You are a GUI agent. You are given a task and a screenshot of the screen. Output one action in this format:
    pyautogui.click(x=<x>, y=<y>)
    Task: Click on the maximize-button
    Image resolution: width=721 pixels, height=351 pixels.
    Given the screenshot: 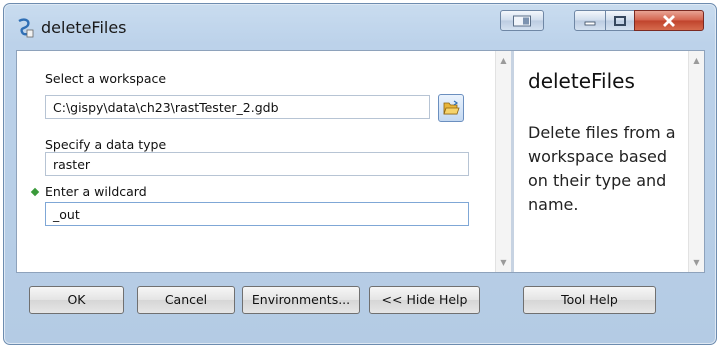 What is the action you would take?
    pyautogui.click(x=620, y=20)
    